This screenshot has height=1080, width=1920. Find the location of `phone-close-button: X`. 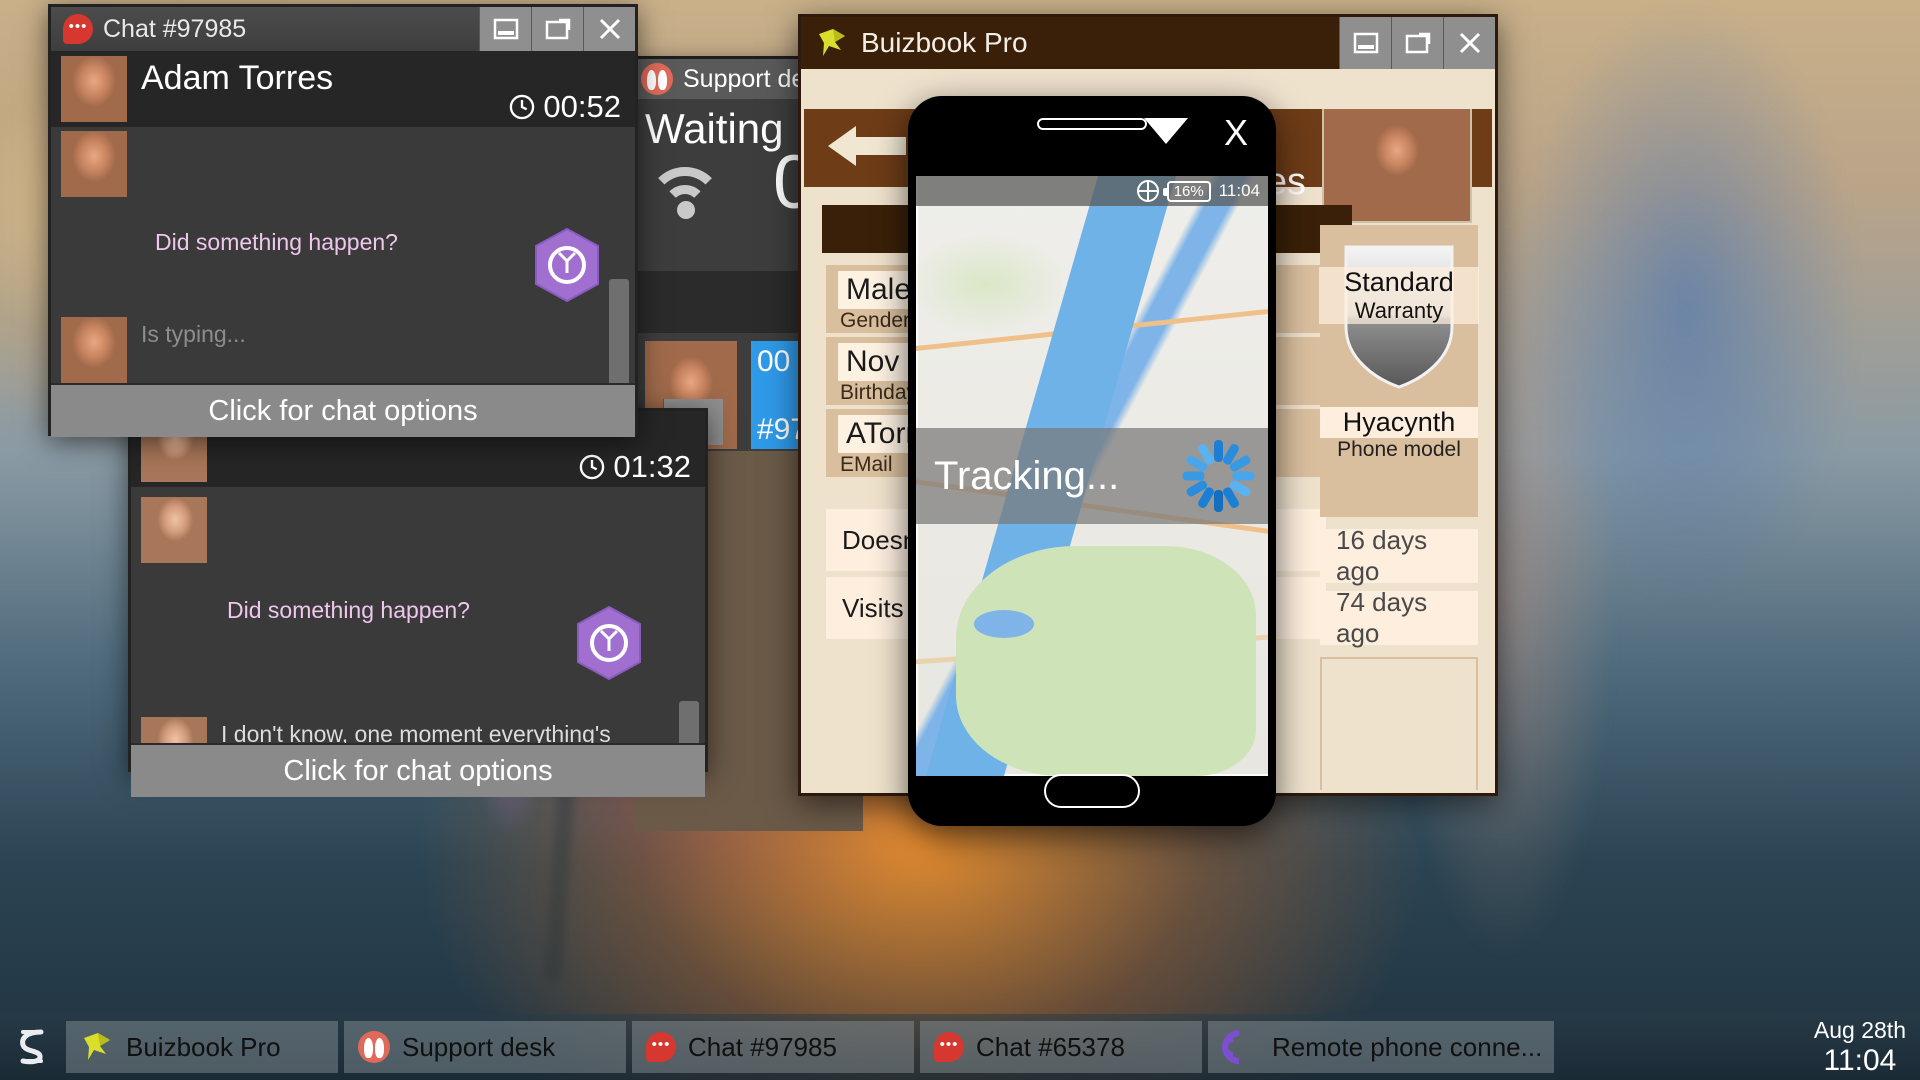

phone-close-button: X is located at coordinates (1236, 133).